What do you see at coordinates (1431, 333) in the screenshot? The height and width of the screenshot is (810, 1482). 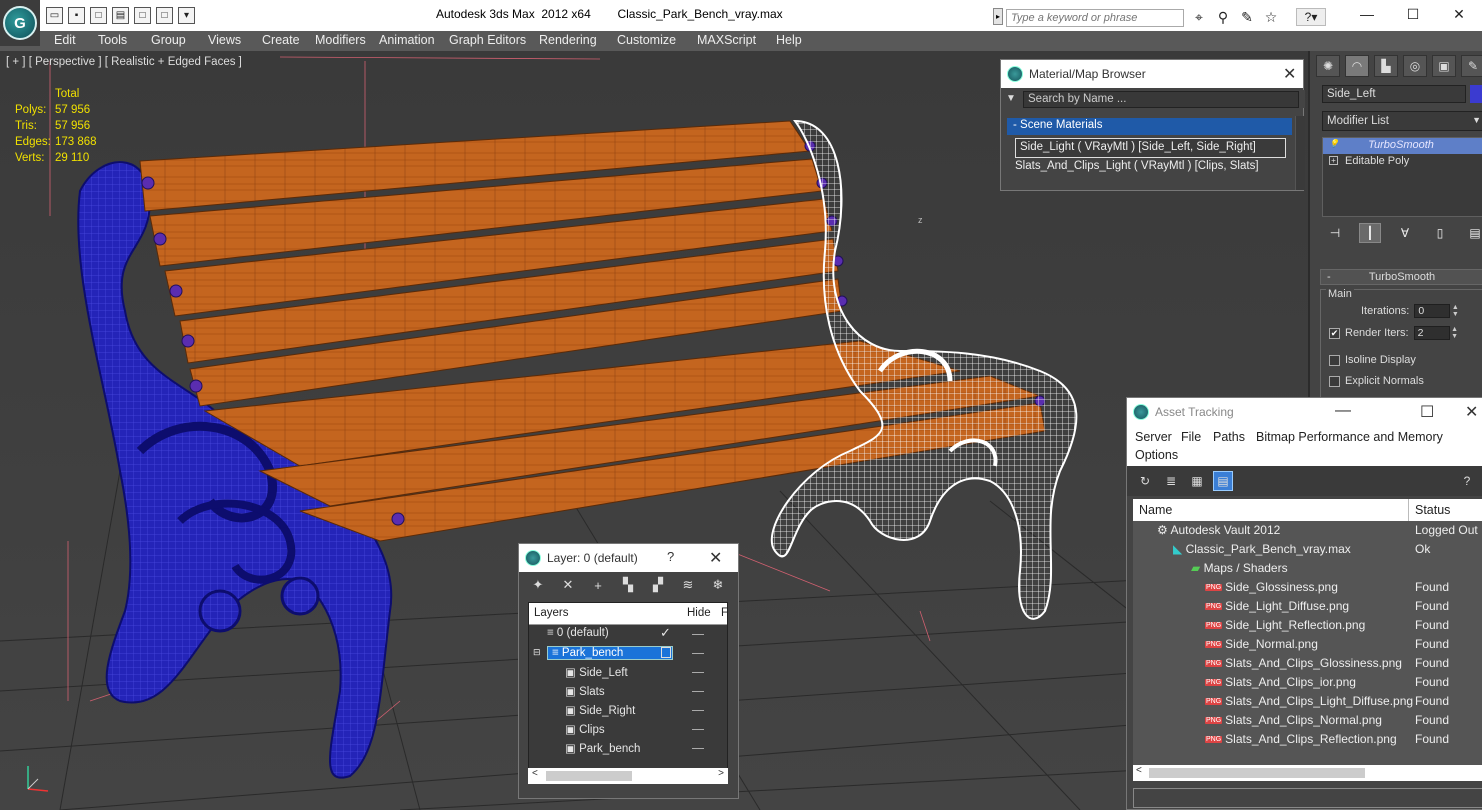 I see `render-iters-spinner: 2` at bounding box center [1431, 333].